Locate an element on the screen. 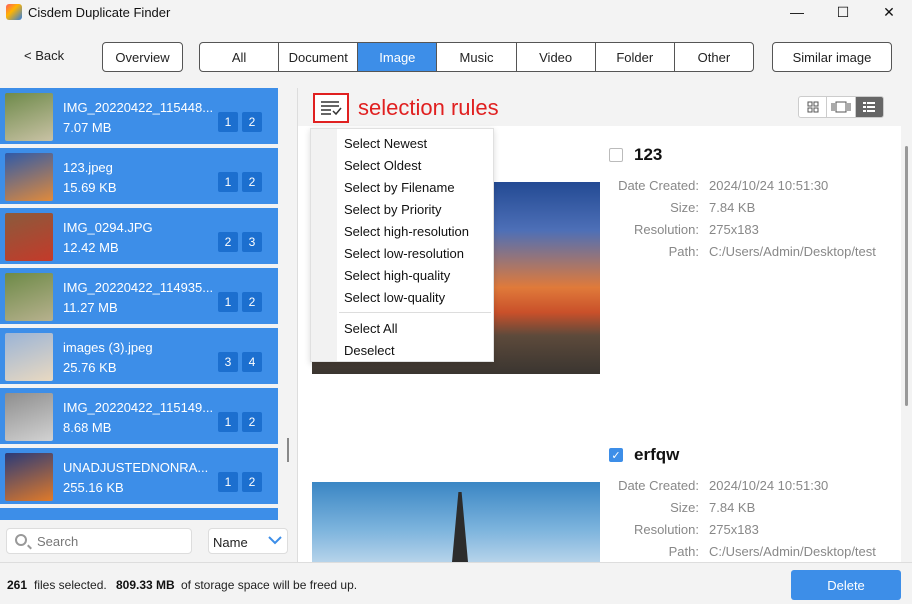 Image resolution: width=912 pixels, height=604 pixels. grid-view-icon is located at coordinates (813, 107).